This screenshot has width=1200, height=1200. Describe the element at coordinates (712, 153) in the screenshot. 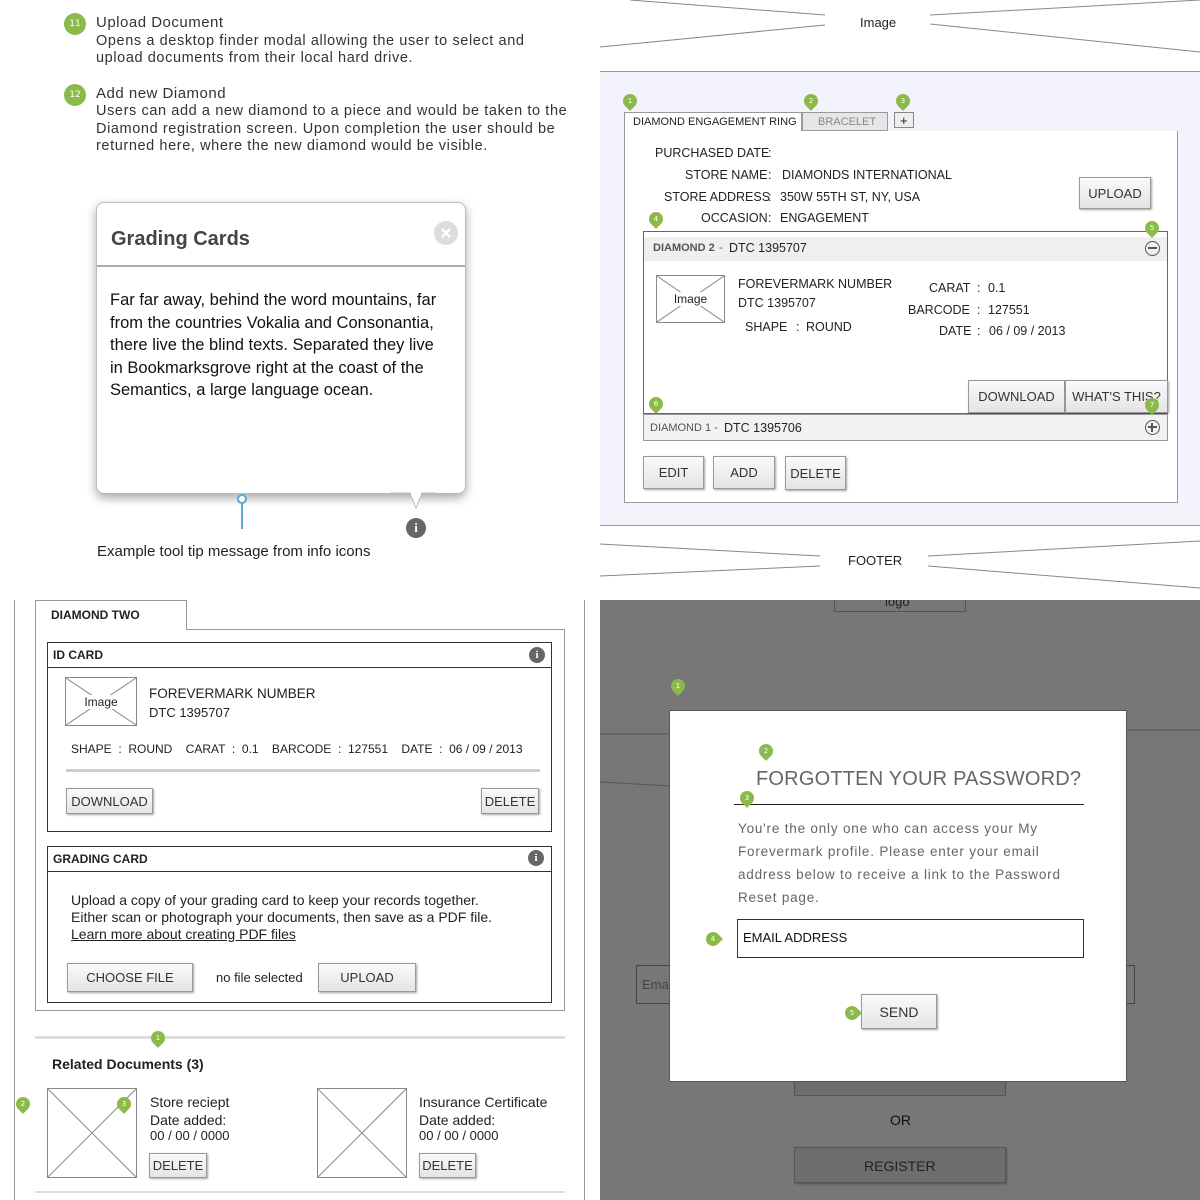

I see `field-label-purchased-date: PURCHASED DATE` at that location.